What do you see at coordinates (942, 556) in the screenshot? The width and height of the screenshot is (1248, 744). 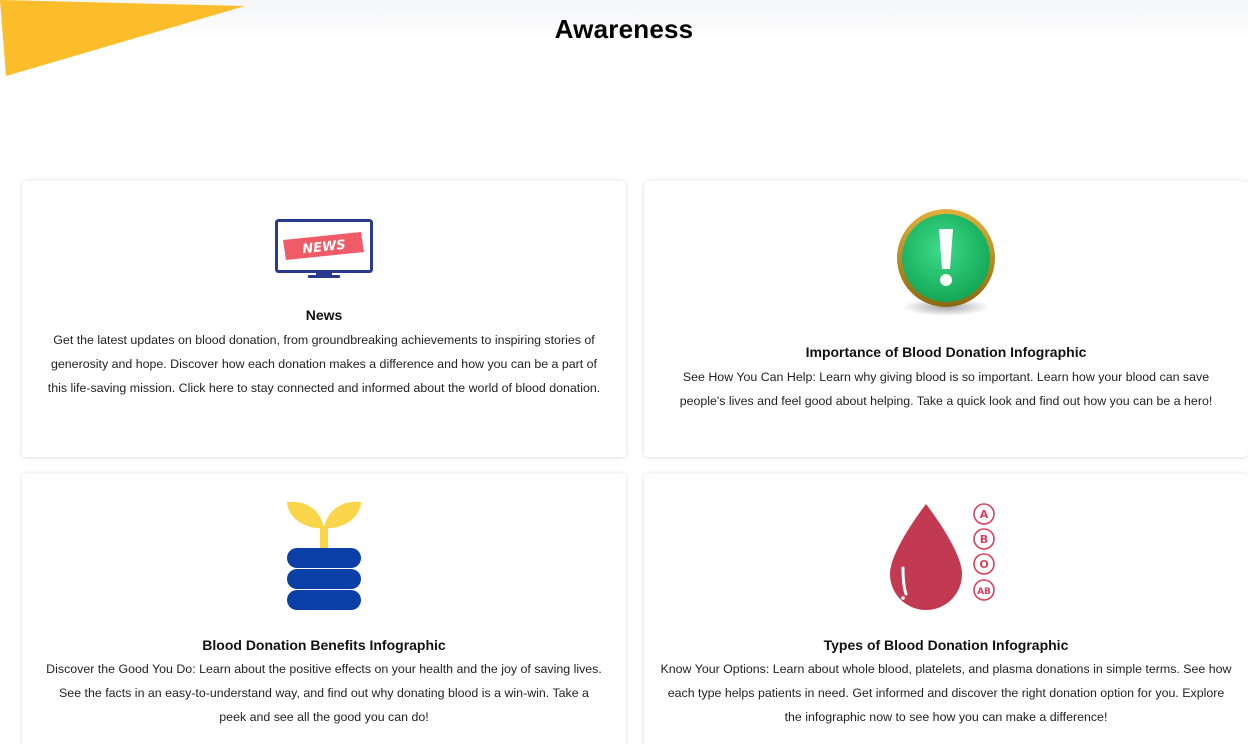 I see `blood-drop-types-icon: A B O AB` at bounding box center [942, 556].